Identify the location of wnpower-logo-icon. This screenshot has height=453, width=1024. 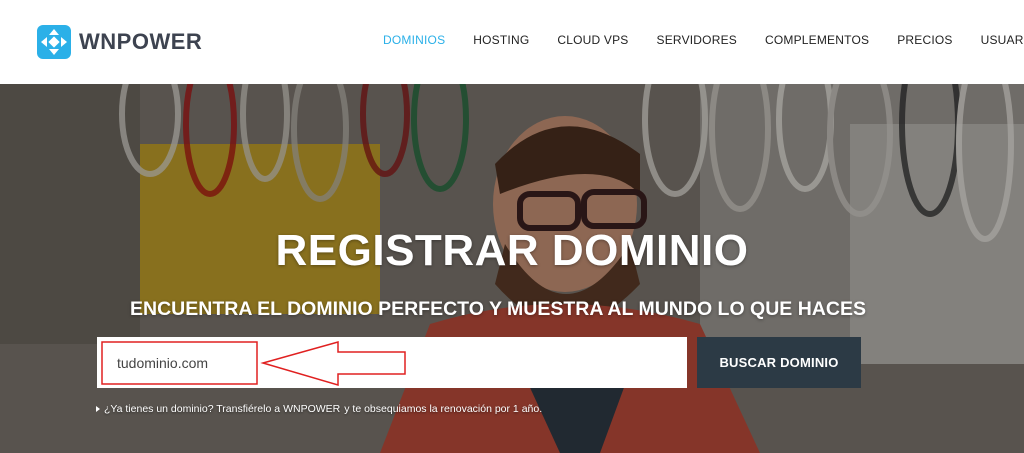
(54, 42).